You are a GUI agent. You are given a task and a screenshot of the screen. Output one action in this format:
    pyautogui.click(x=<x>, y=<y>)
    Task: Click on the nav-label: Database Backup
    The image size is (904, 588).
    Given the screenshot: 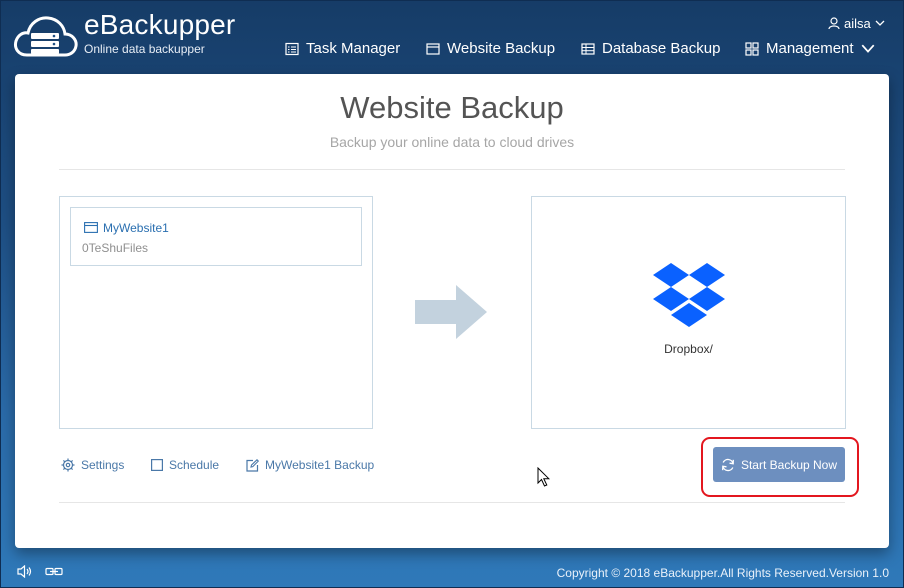 What is the action you would take?
    pyautogui.click(x=661, y=48)
    